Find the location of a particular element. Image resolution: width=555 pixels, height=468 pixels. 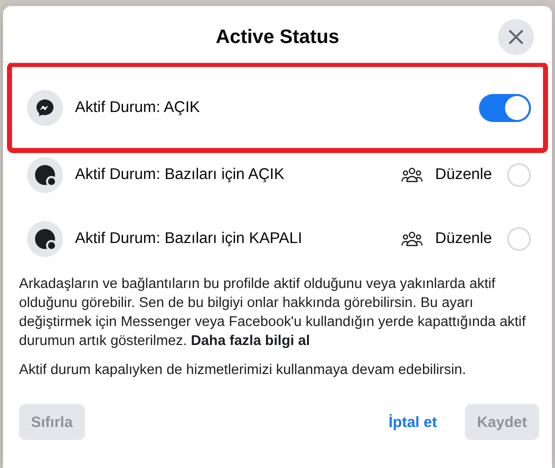

dialog-title: Active Status is located at coordinates (278, 37).